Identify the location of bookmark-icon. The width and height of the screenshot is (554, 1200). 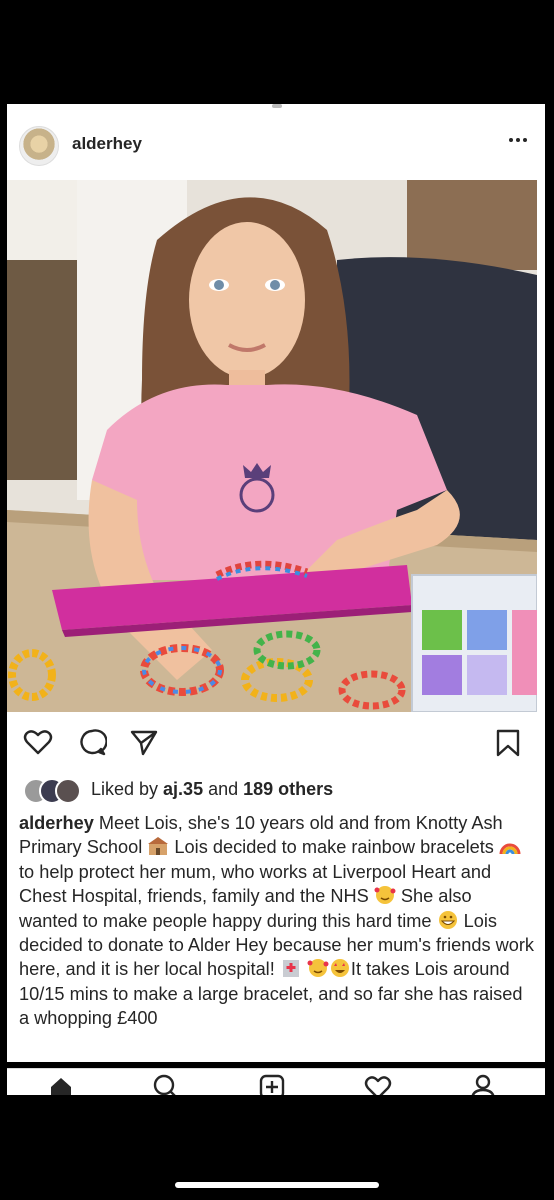
(508, 743).